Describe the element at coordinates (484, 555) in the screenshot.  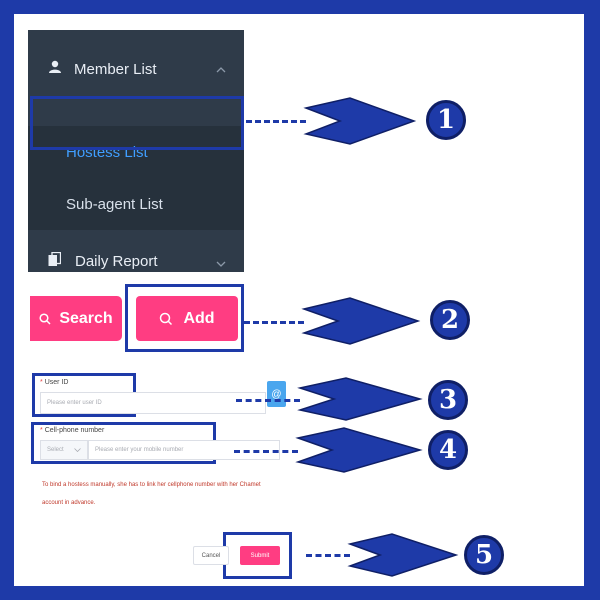
I see `callout-number-5: 5` at that location.